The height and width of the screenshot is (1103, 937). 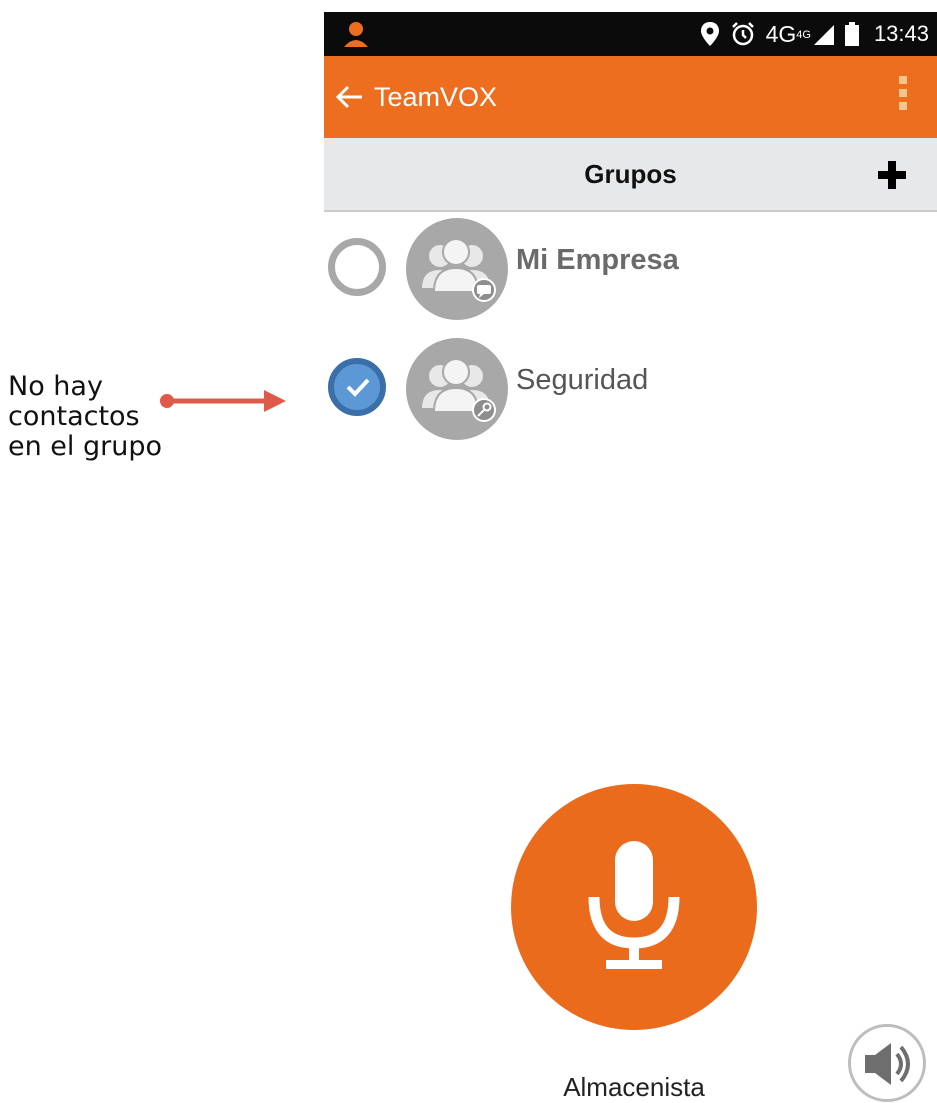 I want to click on speaker-button, so click(x=887, y=1063).